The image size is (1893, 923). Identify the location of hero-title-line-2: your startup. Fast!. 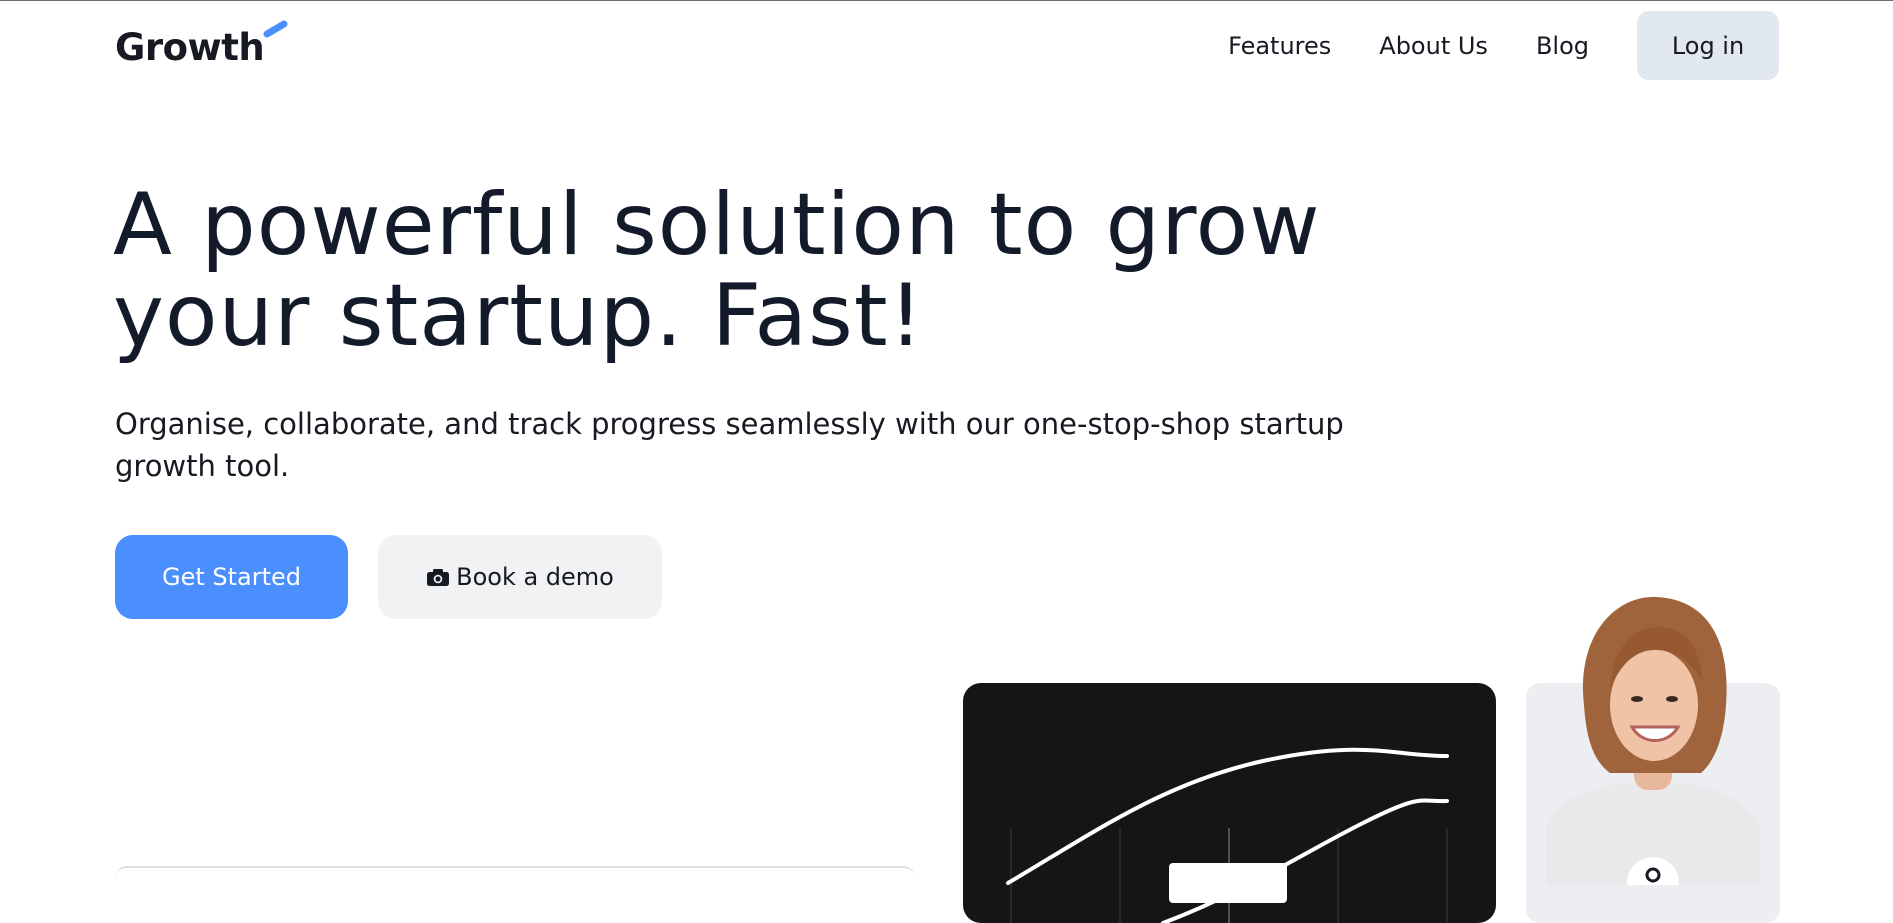
(519, 316).